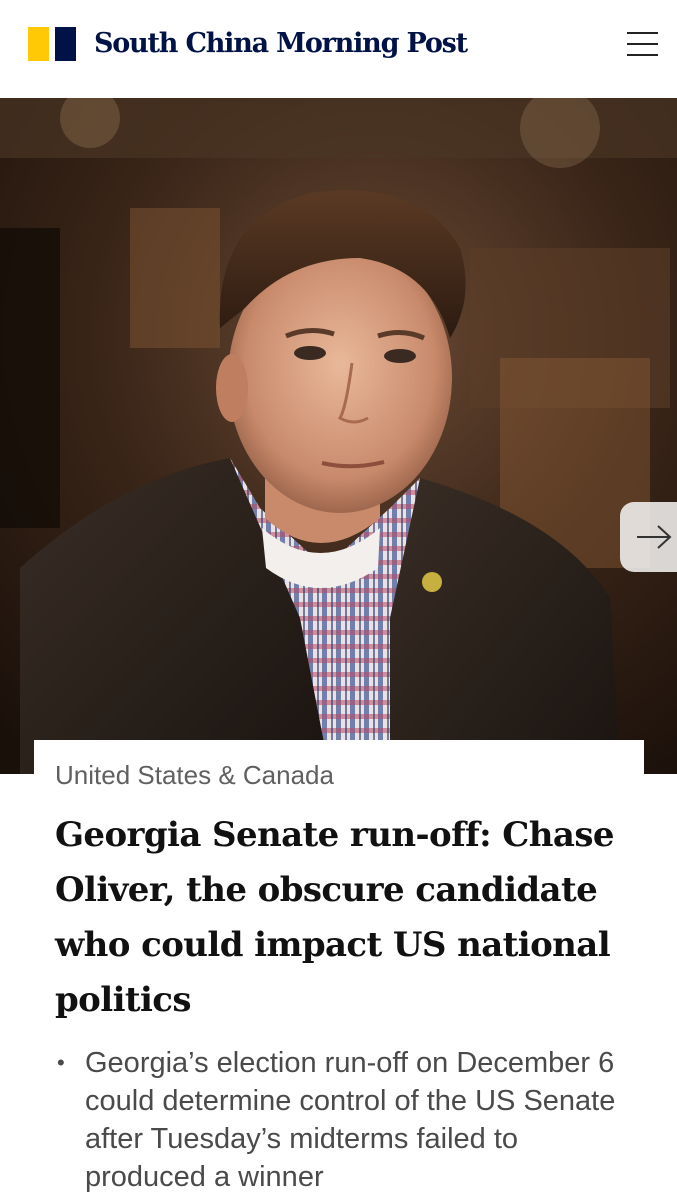  Describe the element at coordinates (281, 44) in the screenshot. I see `brand-name: South China Morning Post` at that location.